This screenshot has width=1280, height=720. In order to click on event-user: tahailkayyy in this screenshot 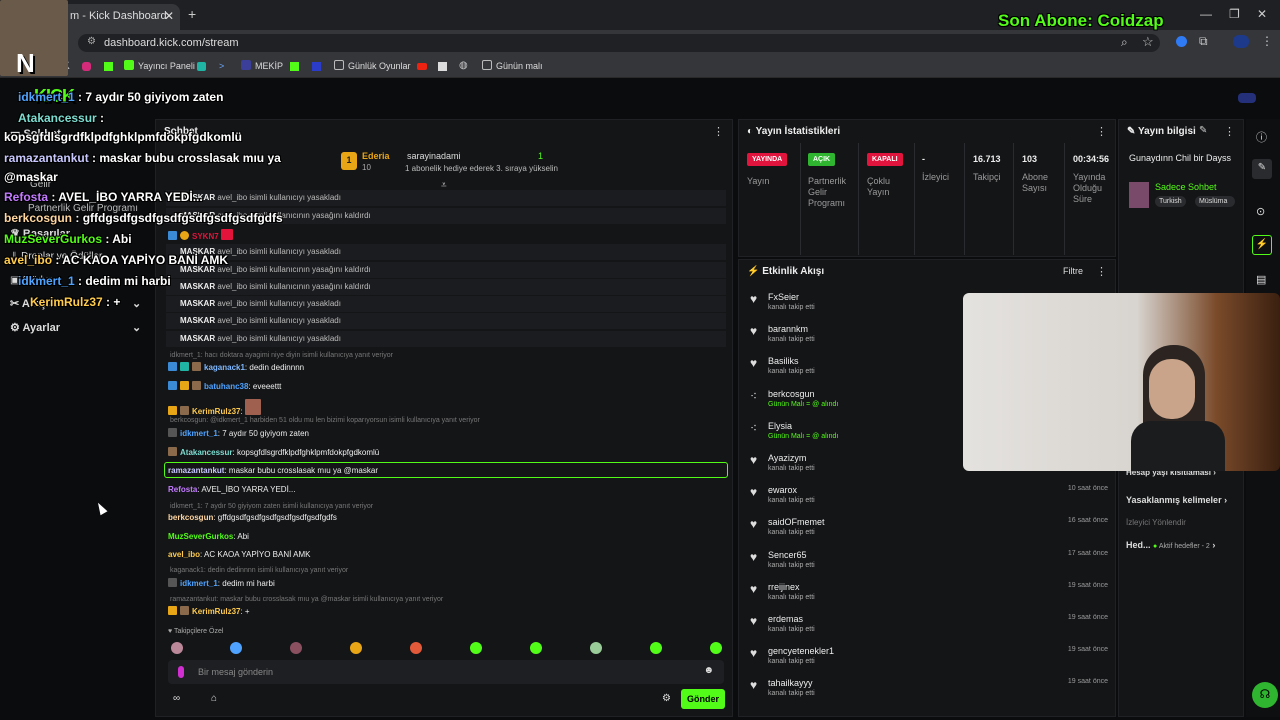, I will do `click(790, 683)`.